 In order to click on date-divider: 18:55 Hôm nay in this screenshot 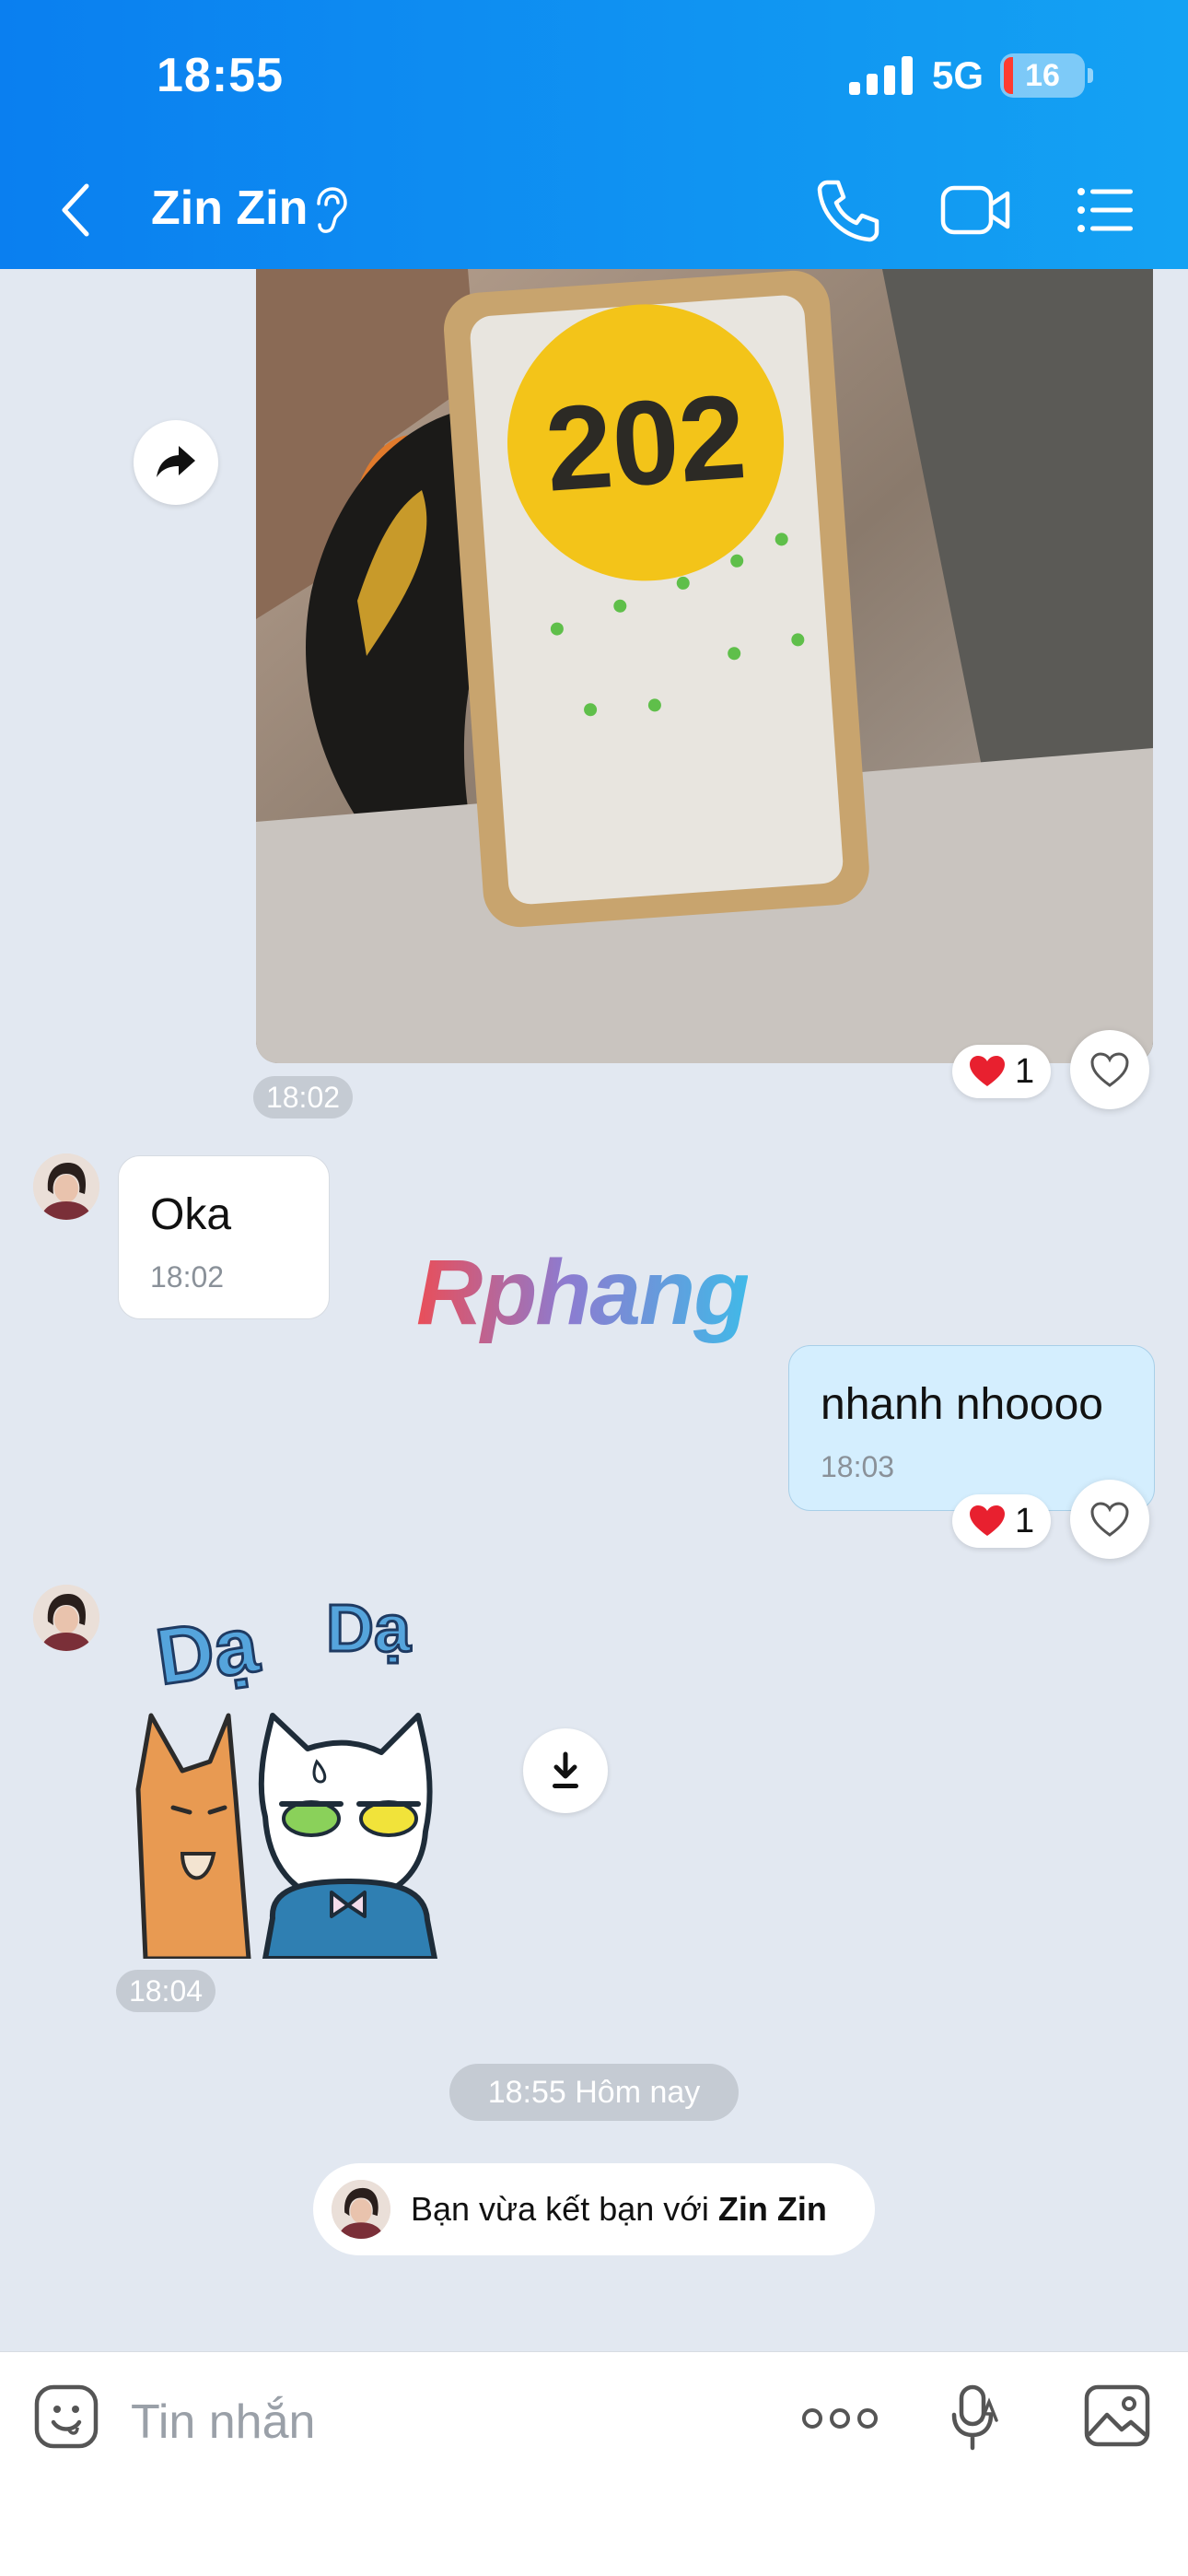, I will do `click(594, 2092)`.